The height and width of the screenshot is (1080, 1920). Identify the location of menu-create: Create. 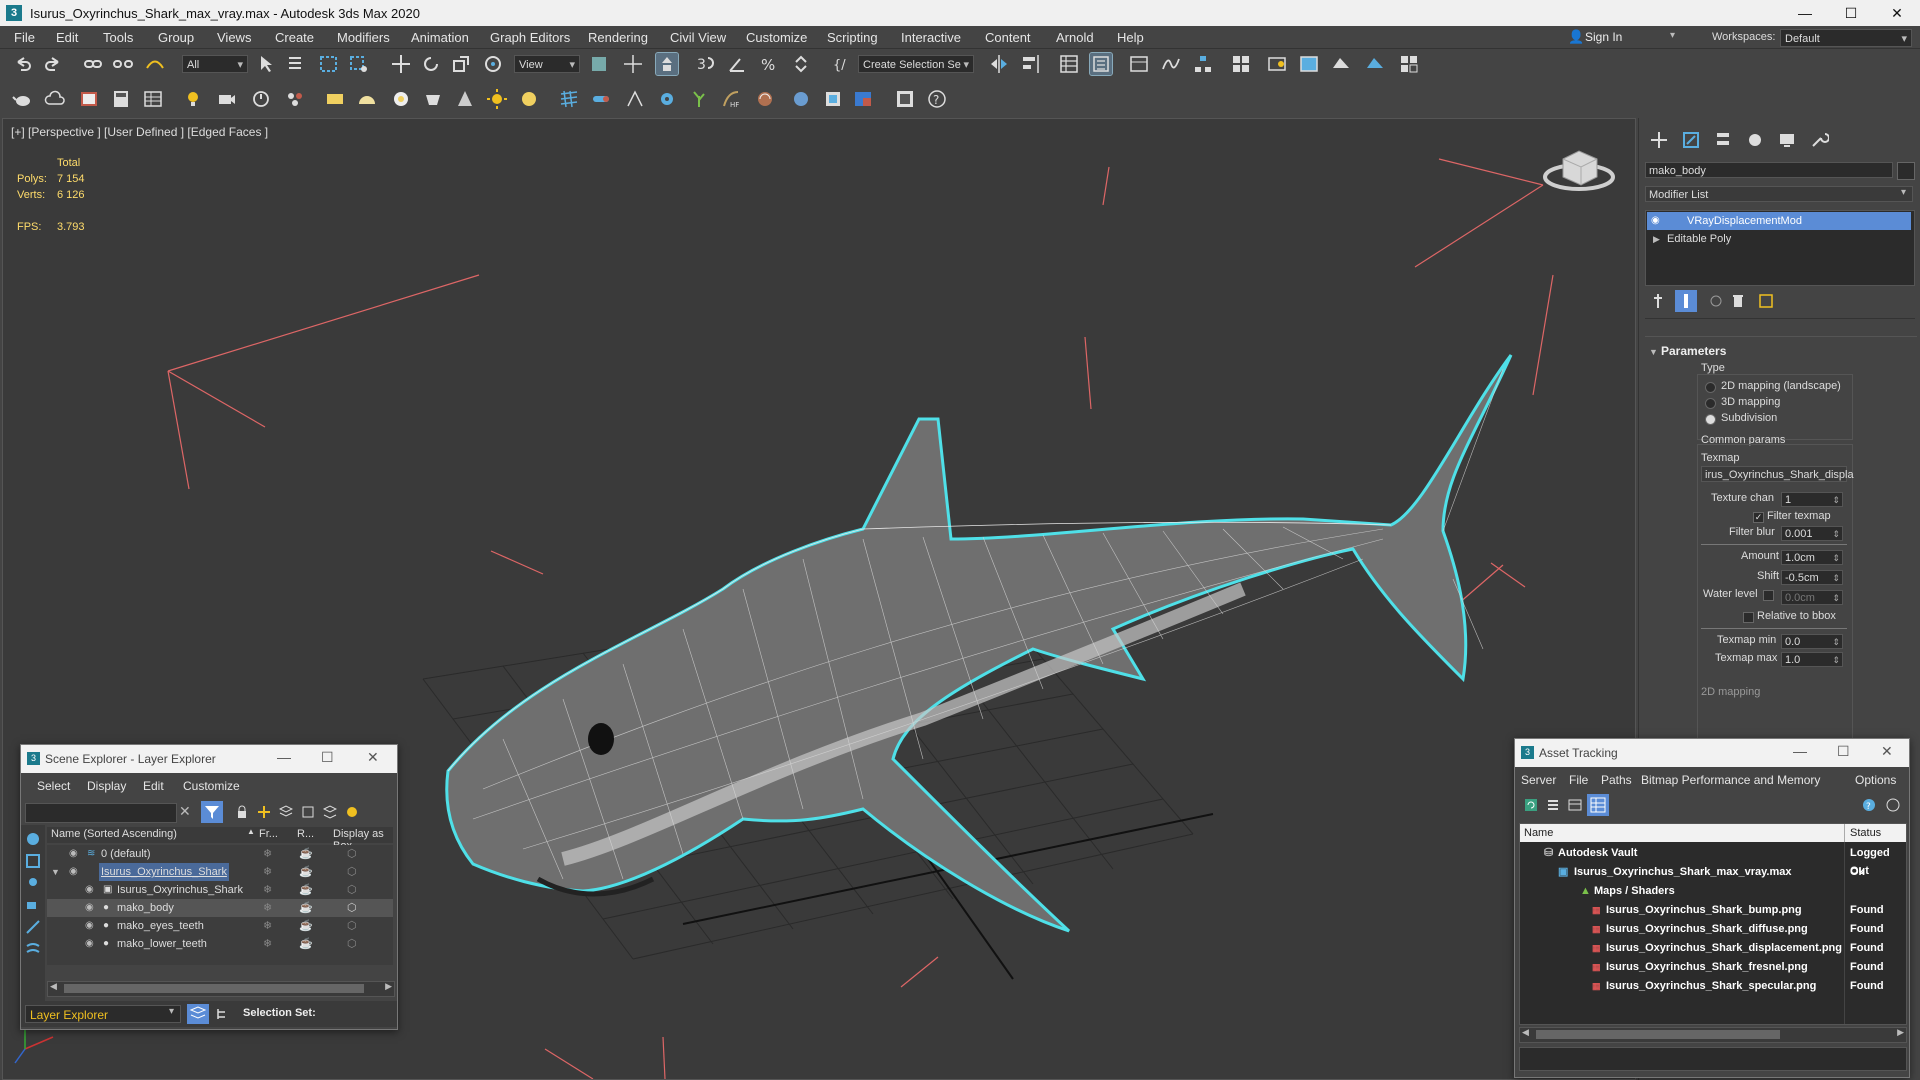
(294, 37).